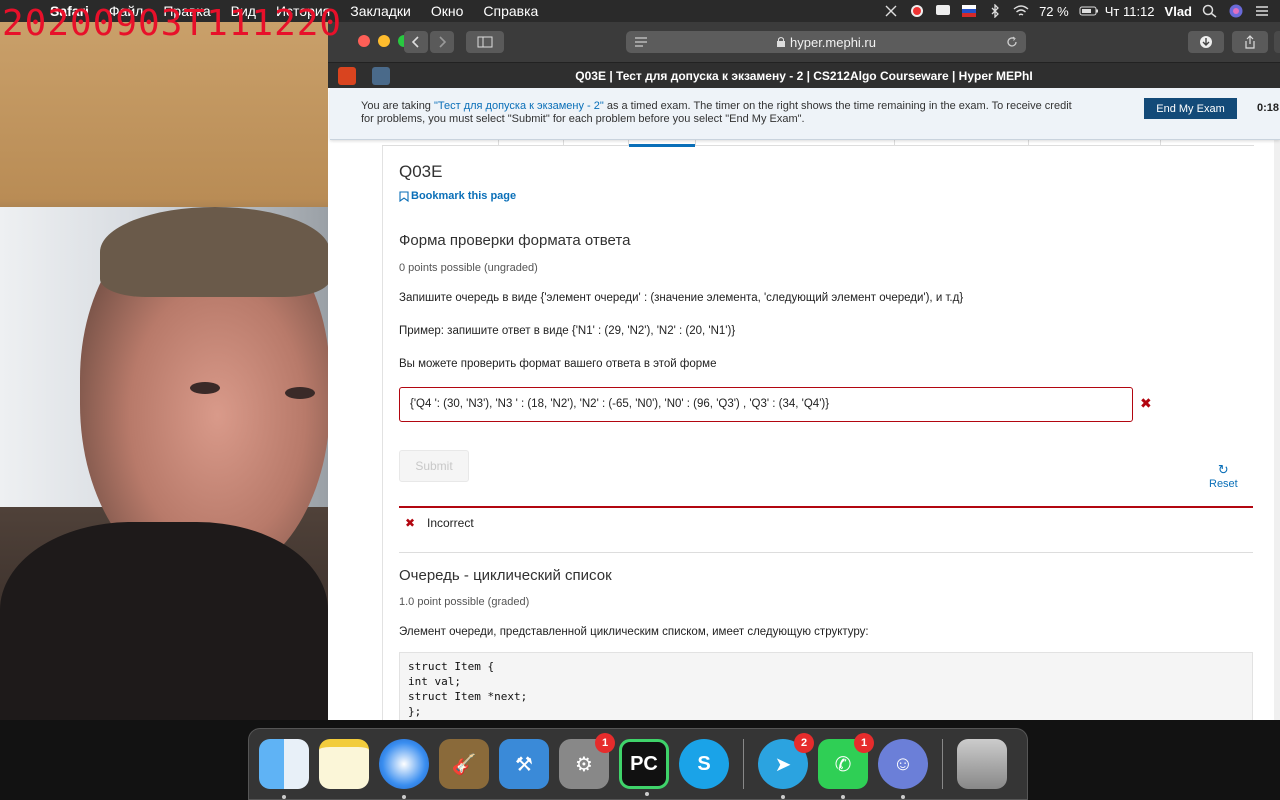 The width and height of the screenshot is (1280, 800). Describe the element at coordinates (1146, 403) in the screenshot. I see `incorrect-x-icon: ✖` at that location.